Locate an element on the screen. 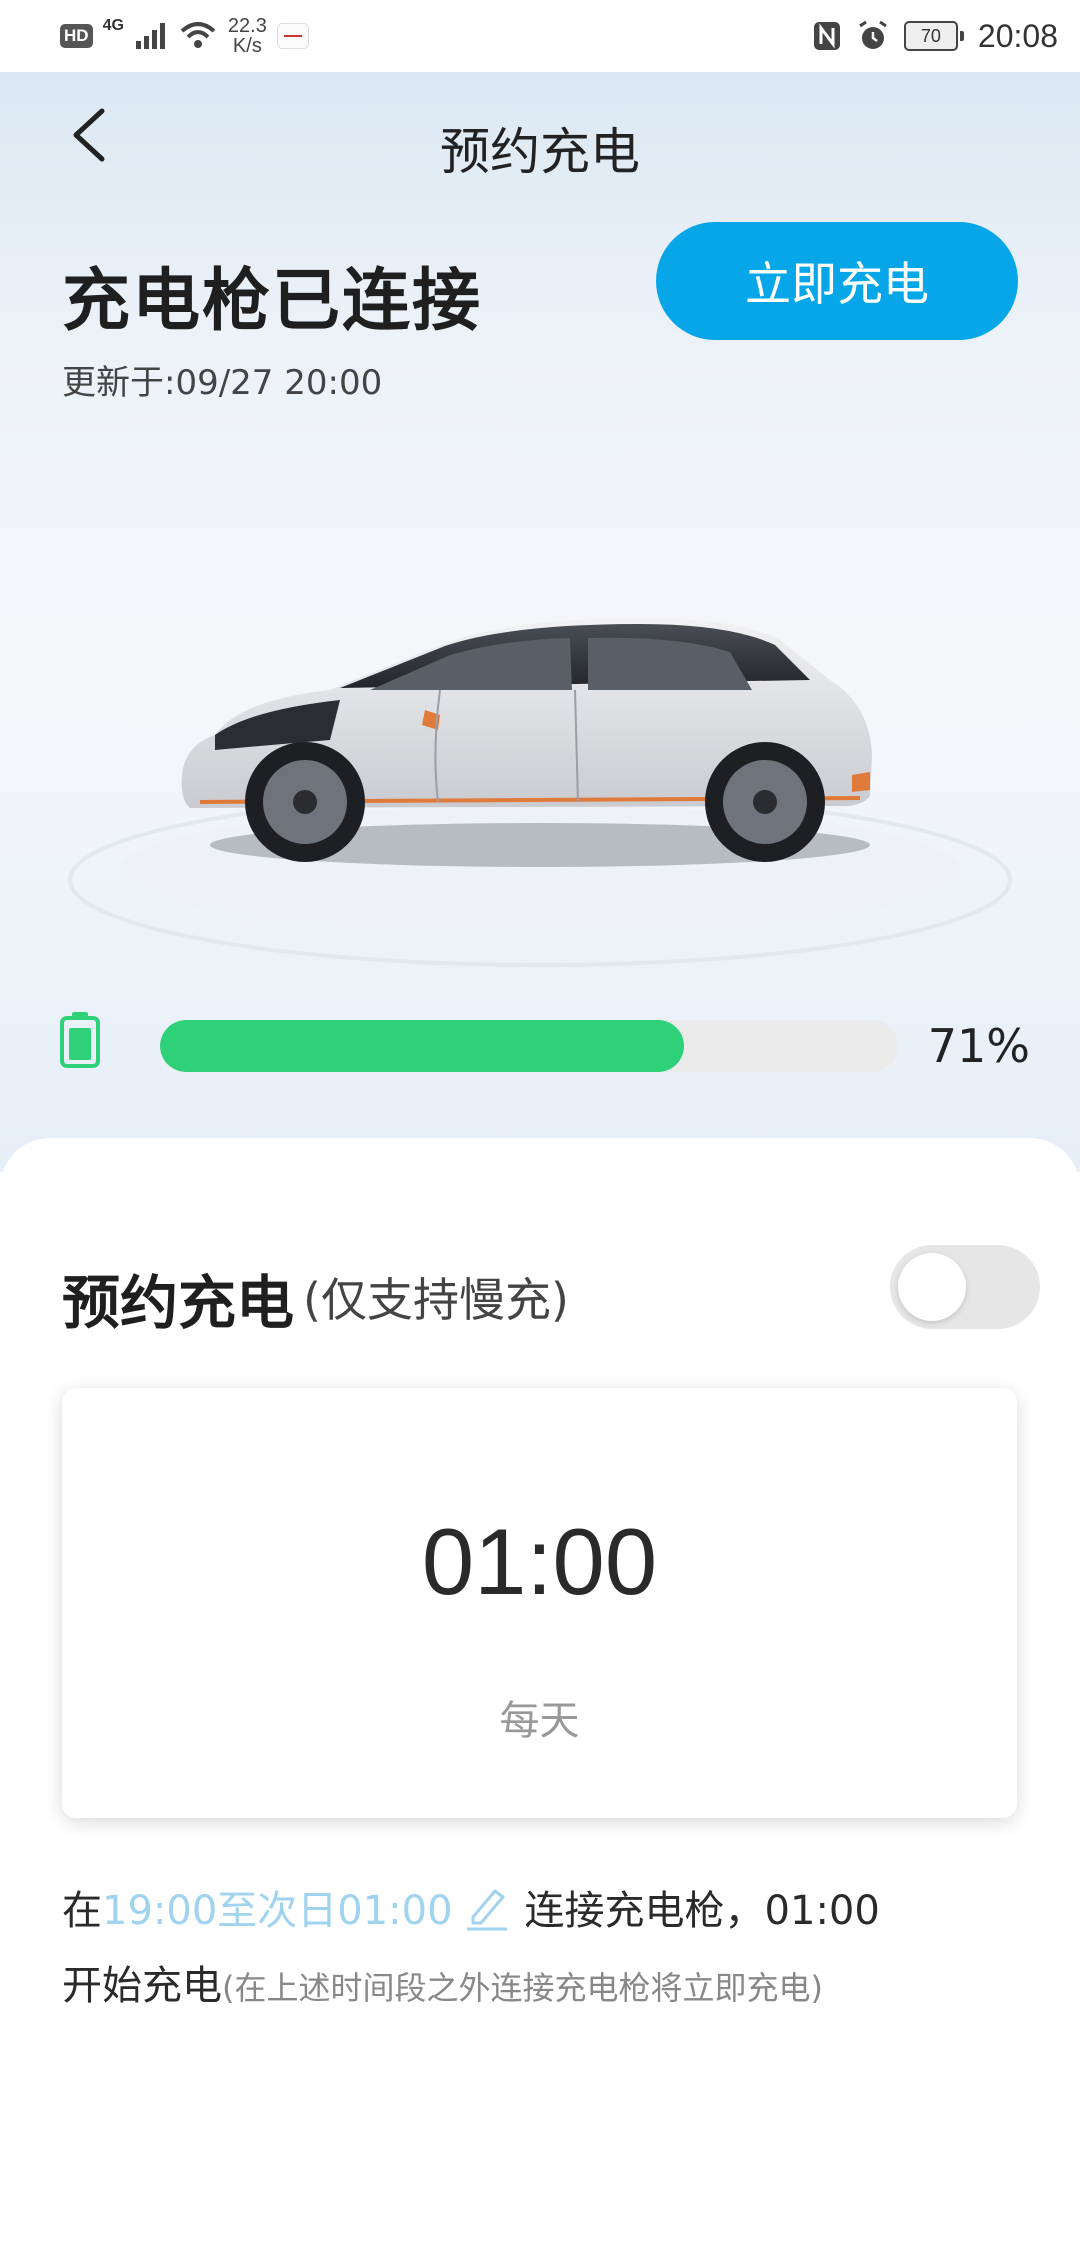 The height and width of the screenshot is (2244, 1080). network-type: 4G is located at coordinates (113, 25).